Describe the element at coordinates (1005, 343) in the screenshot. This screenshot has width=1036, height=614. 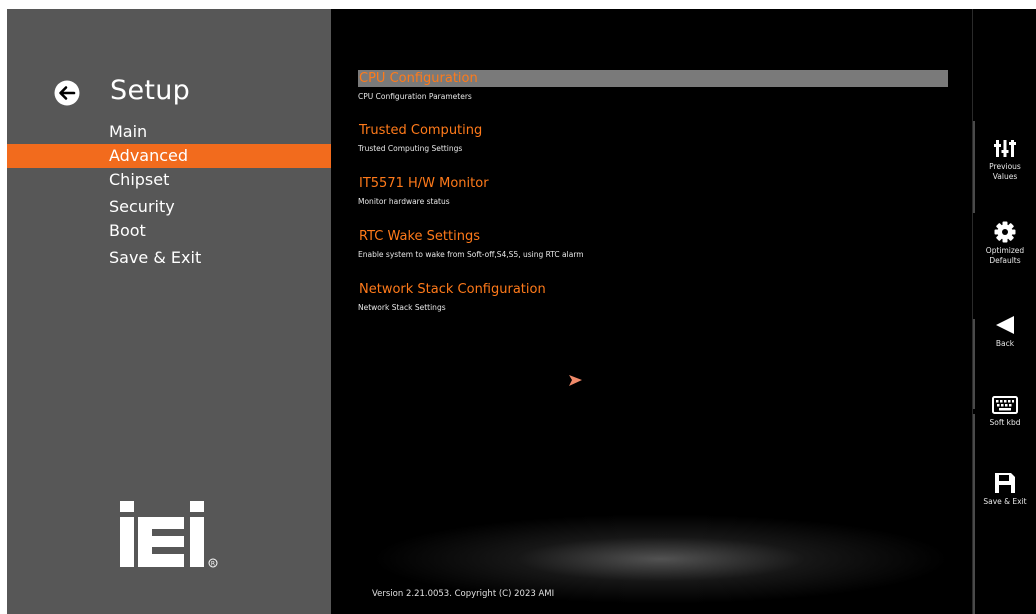
I see `button-label: Back` at that location.